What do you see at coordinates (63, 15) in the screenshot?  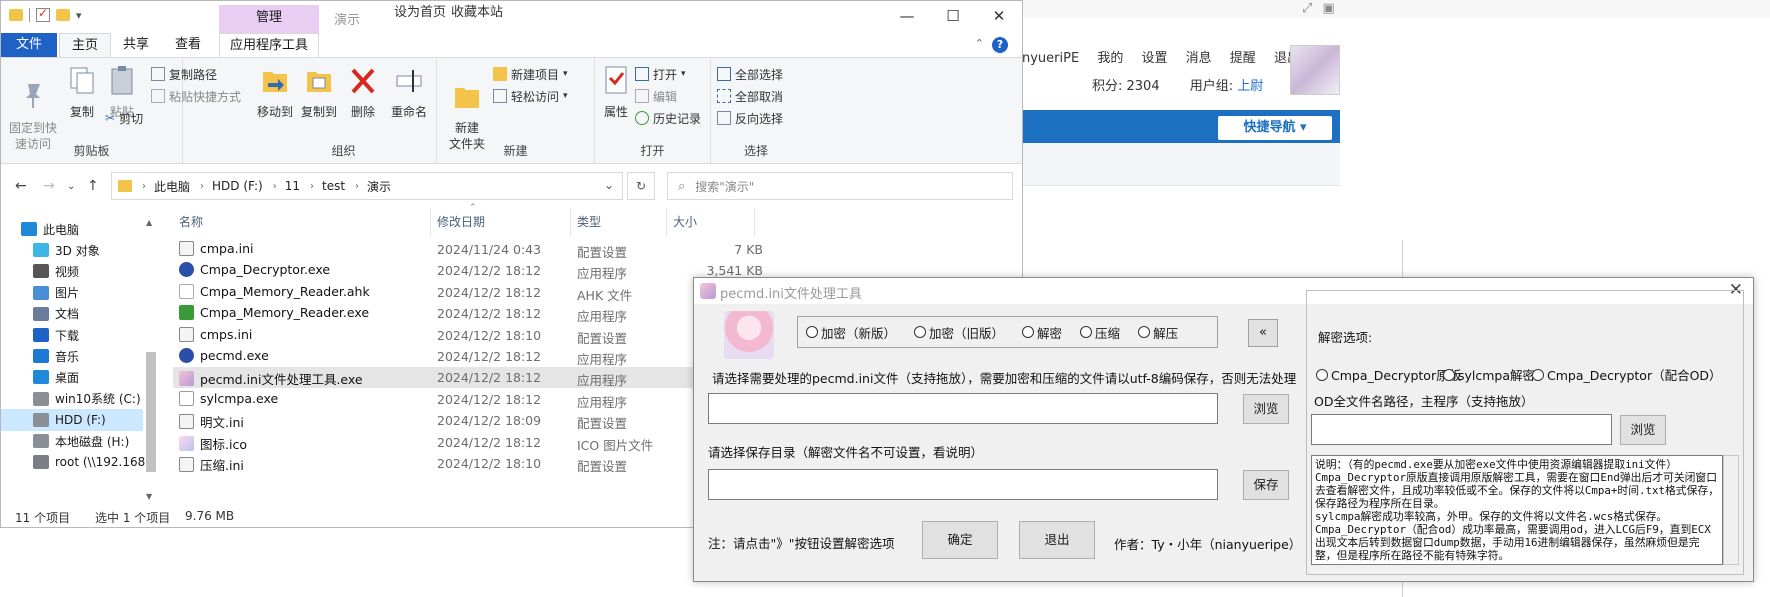 I see `new-folder-qat-icon` at bounding box center [63, 15].